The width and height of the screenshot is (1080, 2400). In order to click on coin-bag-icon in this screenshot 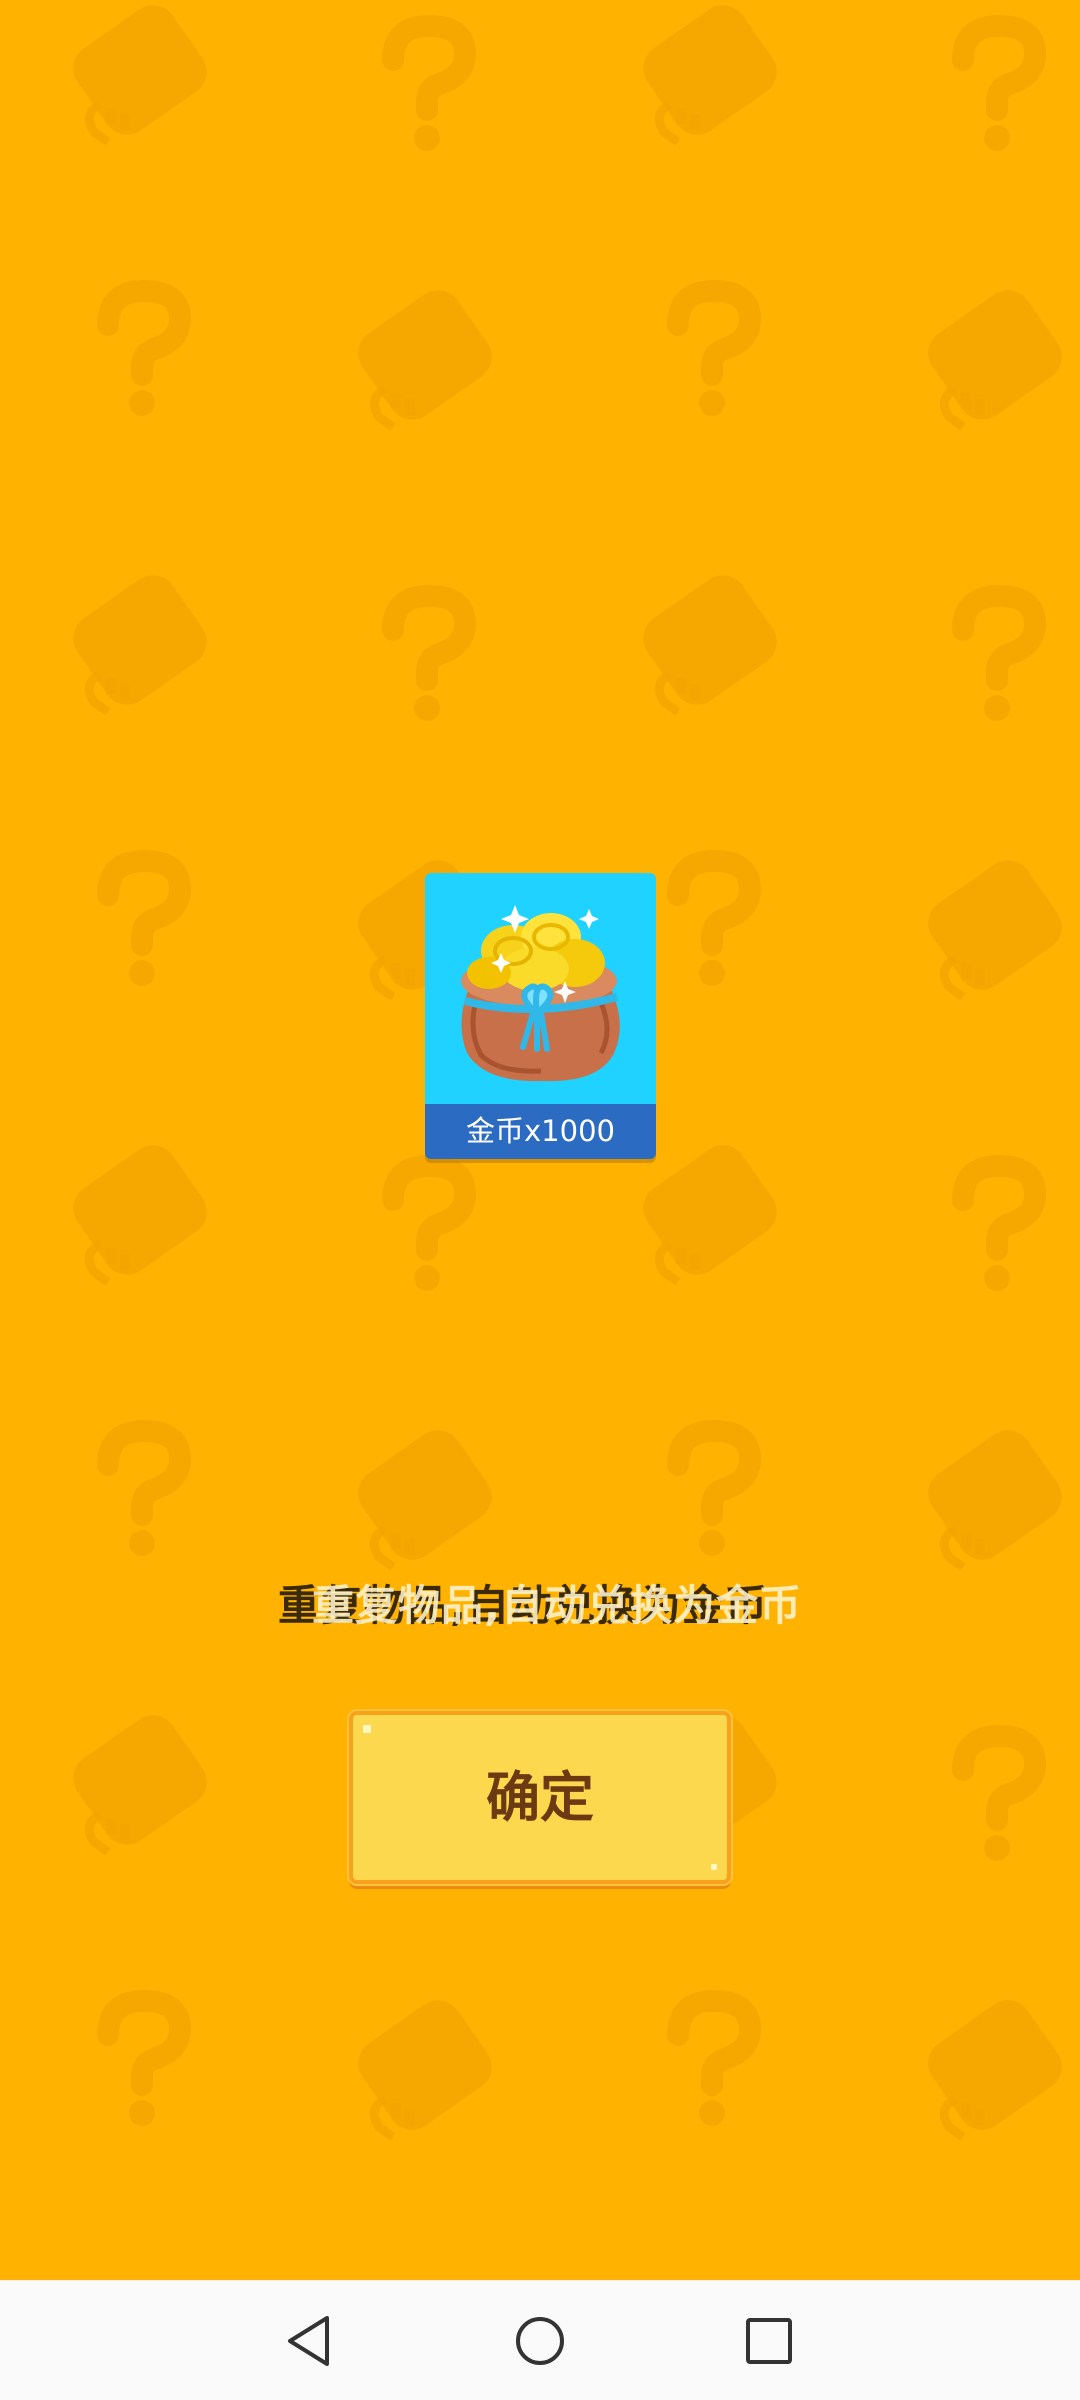, I will do `click(540, 993)`.